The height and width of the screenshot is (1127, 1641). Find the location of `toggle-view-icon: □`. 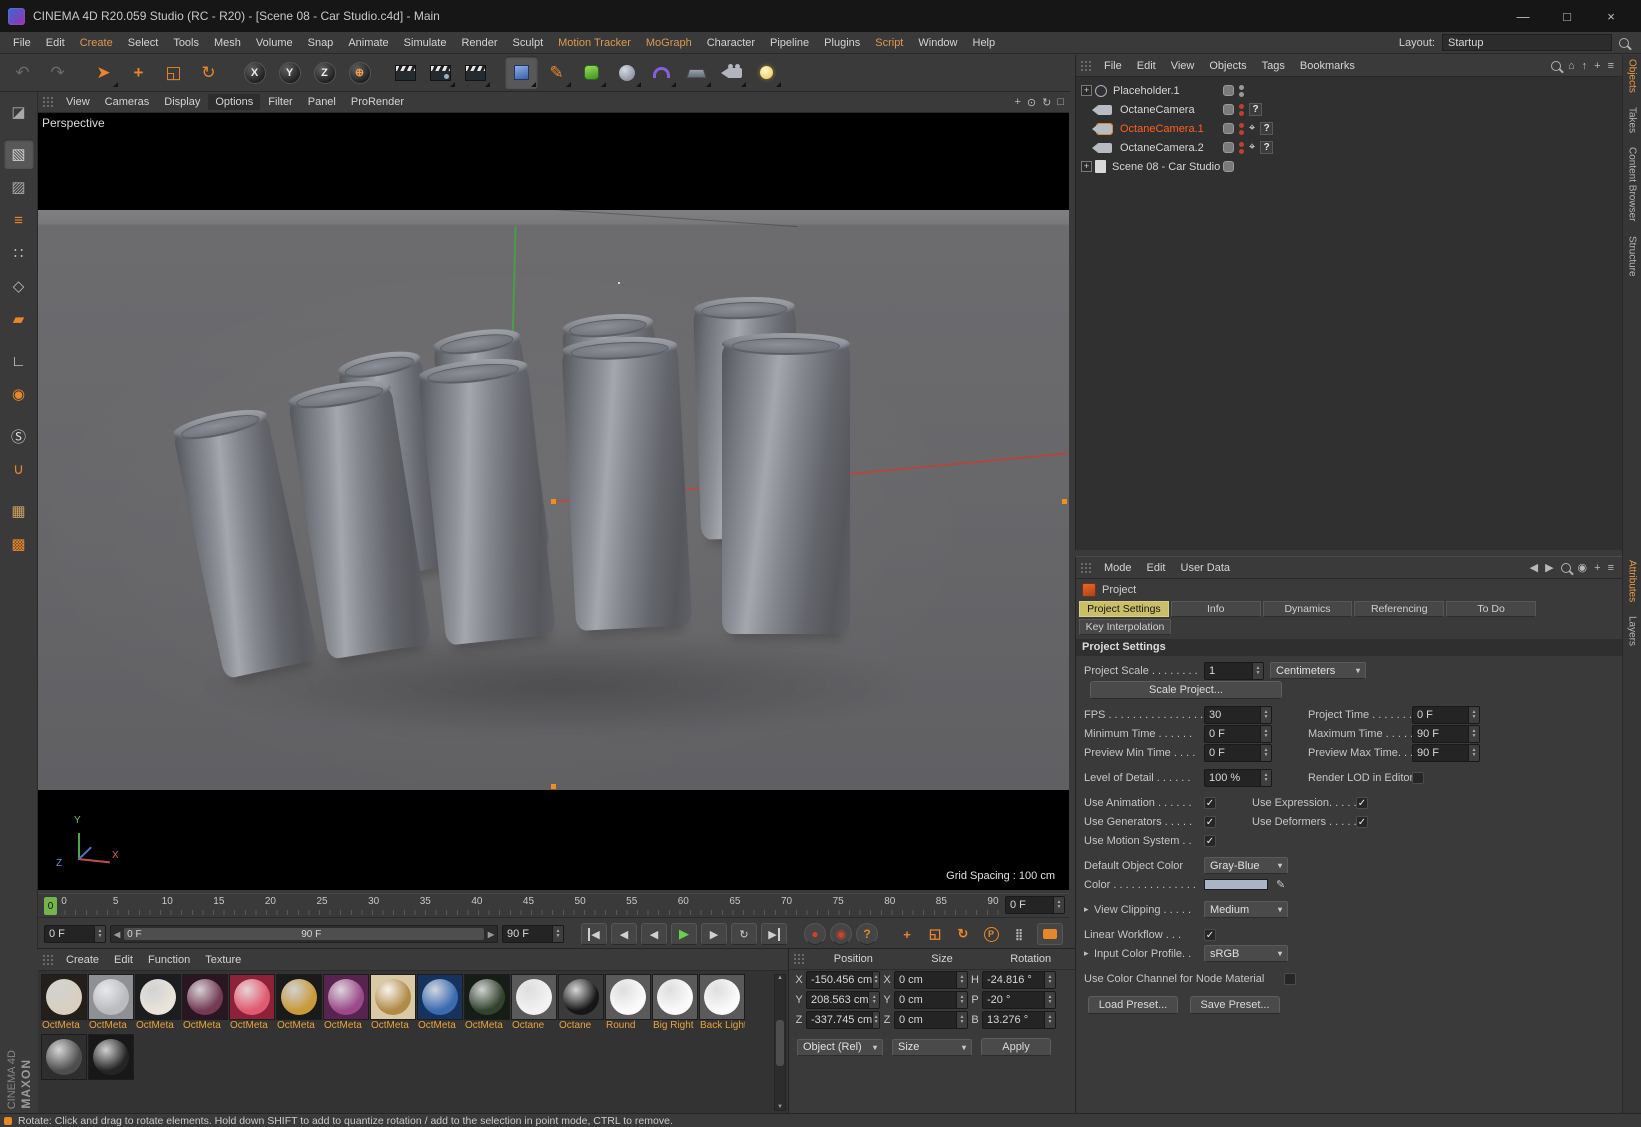

toggle-view-icon: □ is located at coordinates (1060, 102).